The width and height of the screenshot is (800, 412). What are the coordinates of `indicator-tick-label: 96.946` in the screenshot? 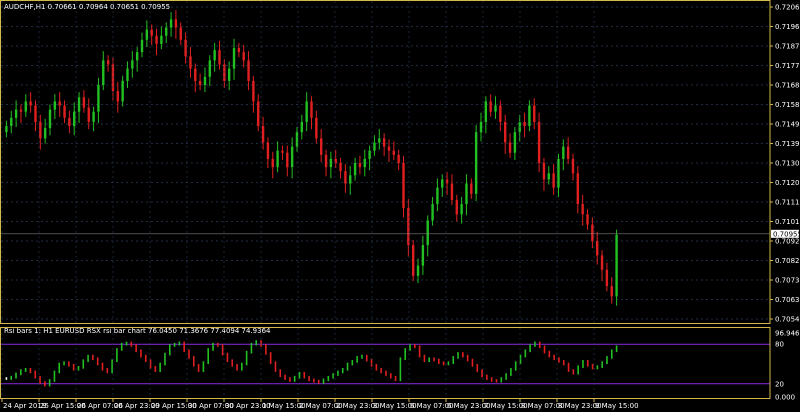 It's located at (787, 334).